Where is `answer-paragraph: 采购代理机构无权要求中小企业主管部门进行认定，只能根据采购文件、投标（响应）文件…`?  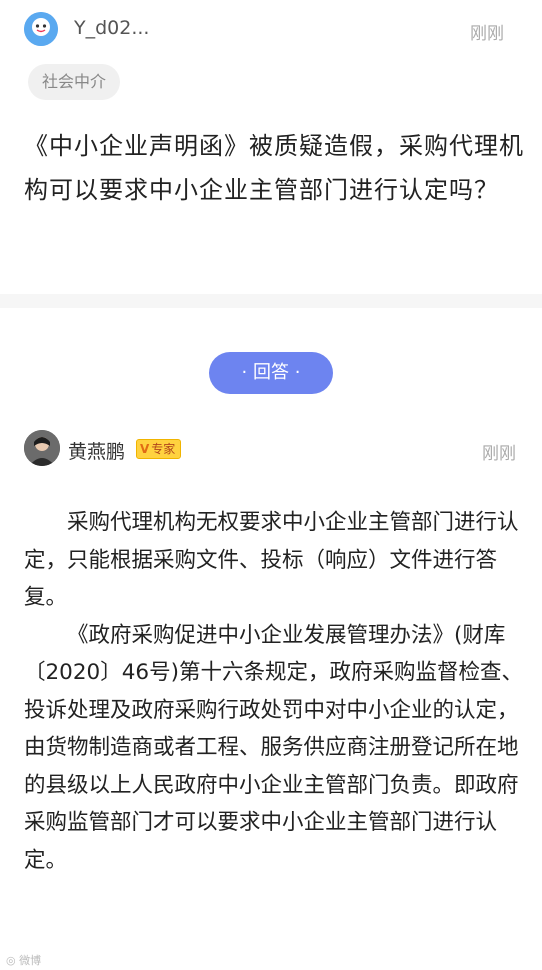 answer-paragraph: 采购代理机构无权要求中小企业主管部门进行认定，只能根据采购文件、投标（响应）文件… is located at coordinates (271, 560).